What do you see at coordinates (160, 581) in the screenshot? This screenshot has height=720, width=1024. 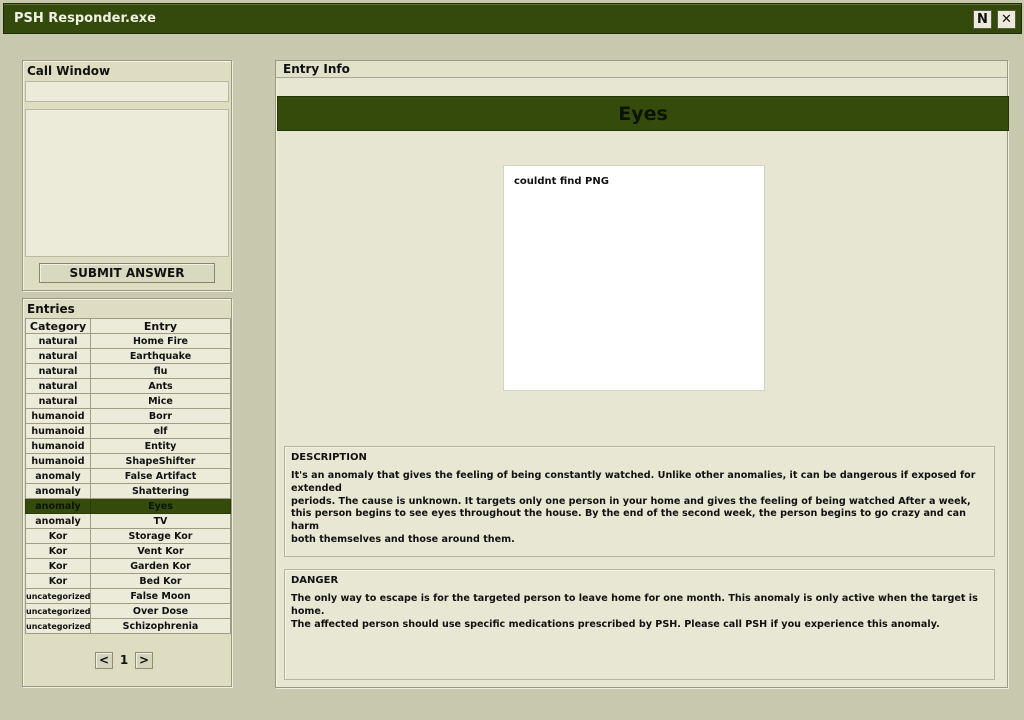 I see `entry-name-cell: Bed Kor` at bounding box center [160, 581].